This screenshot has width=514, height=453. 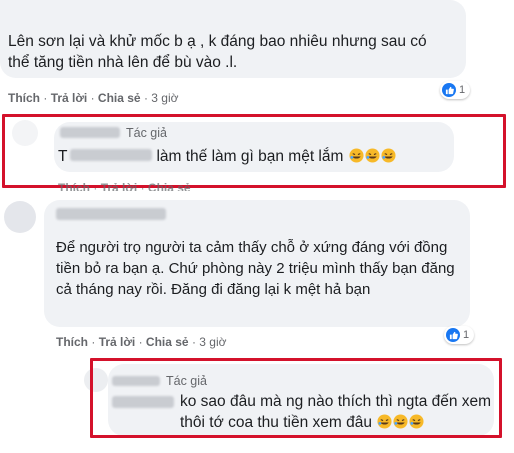 I want to click on avatar, so click(x=20, y=217).